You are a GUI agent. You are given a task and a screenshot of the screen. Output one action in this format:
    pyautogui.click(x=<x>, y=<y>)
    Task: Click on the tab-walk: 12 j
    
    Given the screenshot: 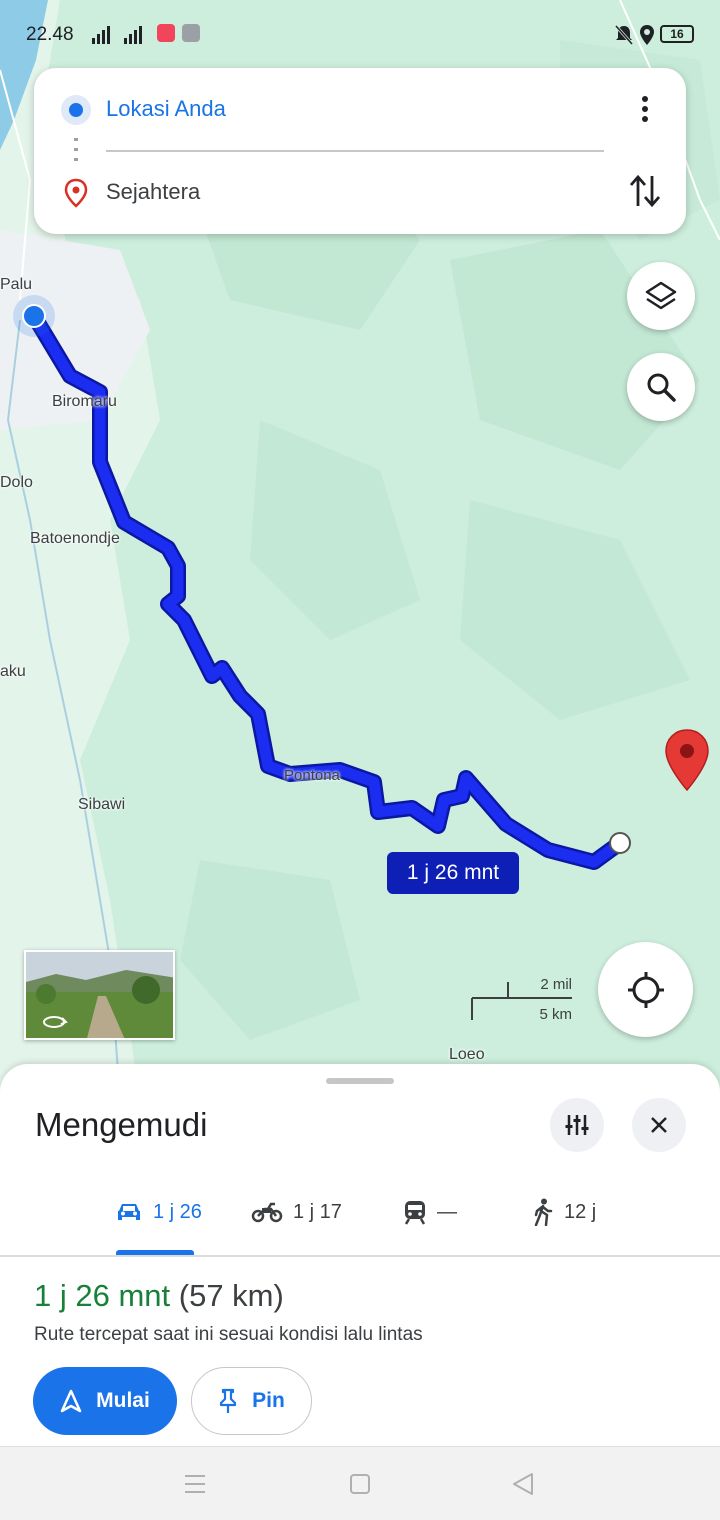 What is the action you would take?
    pyautogui.click(x=564, y=1212)
    